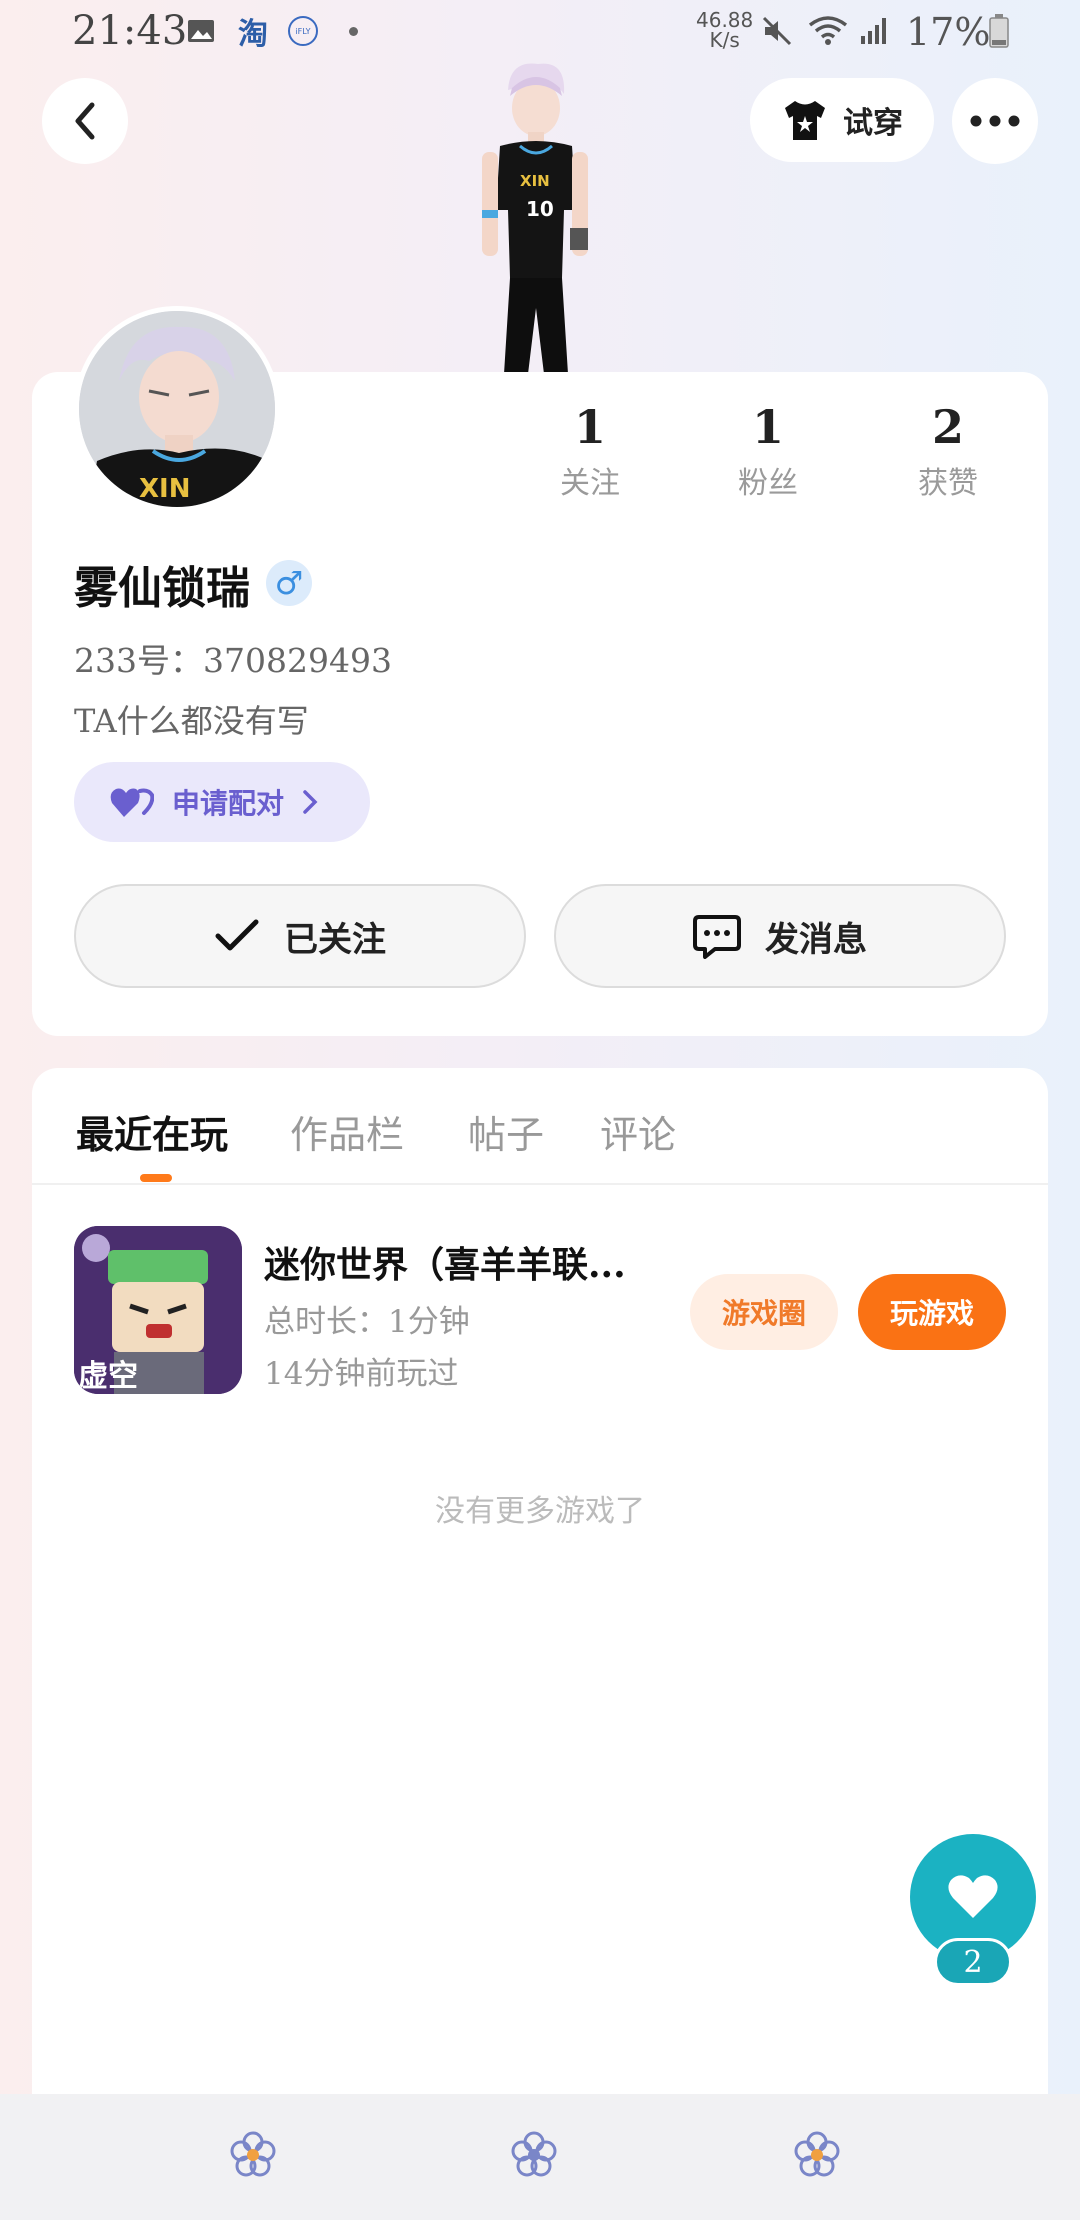 This screenshot has height=2220, width=1080. I want to click on back-button, so click(85, 121).